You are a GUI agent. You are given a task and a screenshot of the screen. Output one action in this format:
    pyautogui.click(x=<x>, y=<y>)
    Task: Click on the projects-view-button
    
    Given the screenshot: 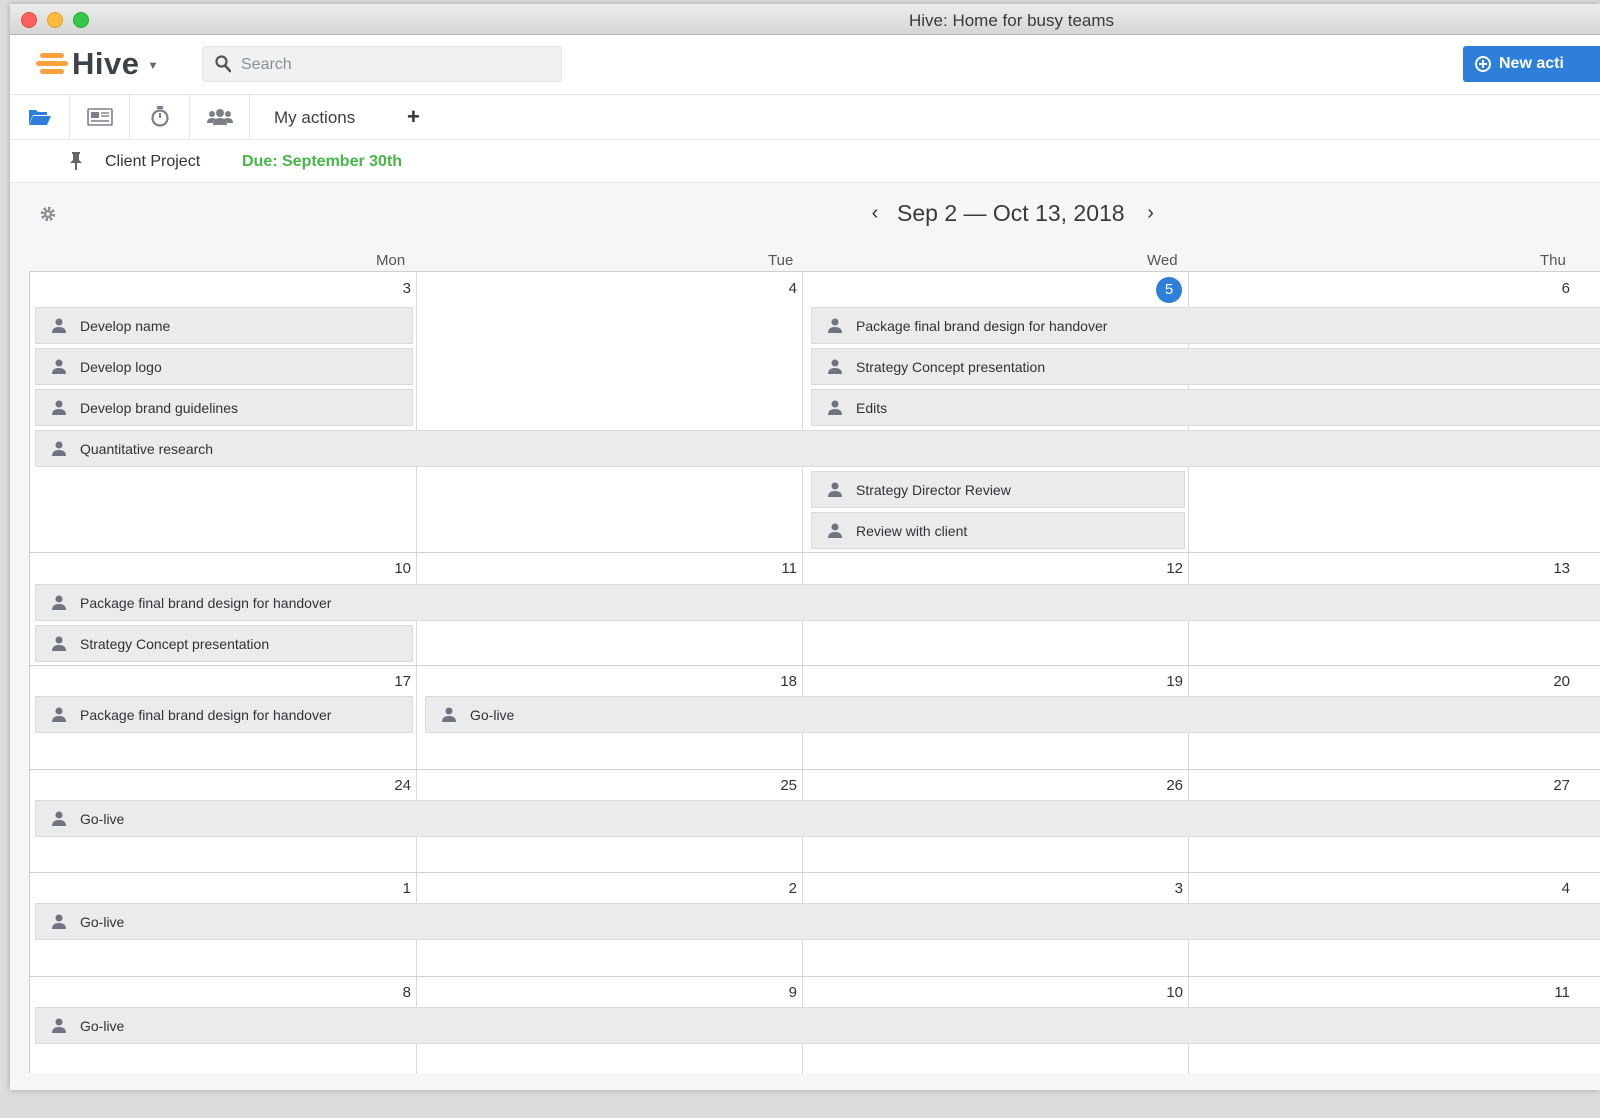 What is the action you would take?
    pyautogui.click(x=40, y=117)
    